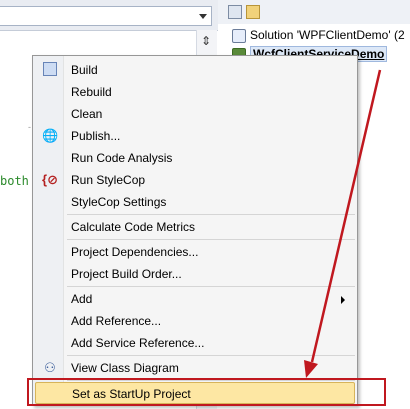 This screenshot has height=409, width=410. What do you see at coordinates (343, 223) in the screenshot?
I see `annotation-arrow` at bounding box center [343, 223].